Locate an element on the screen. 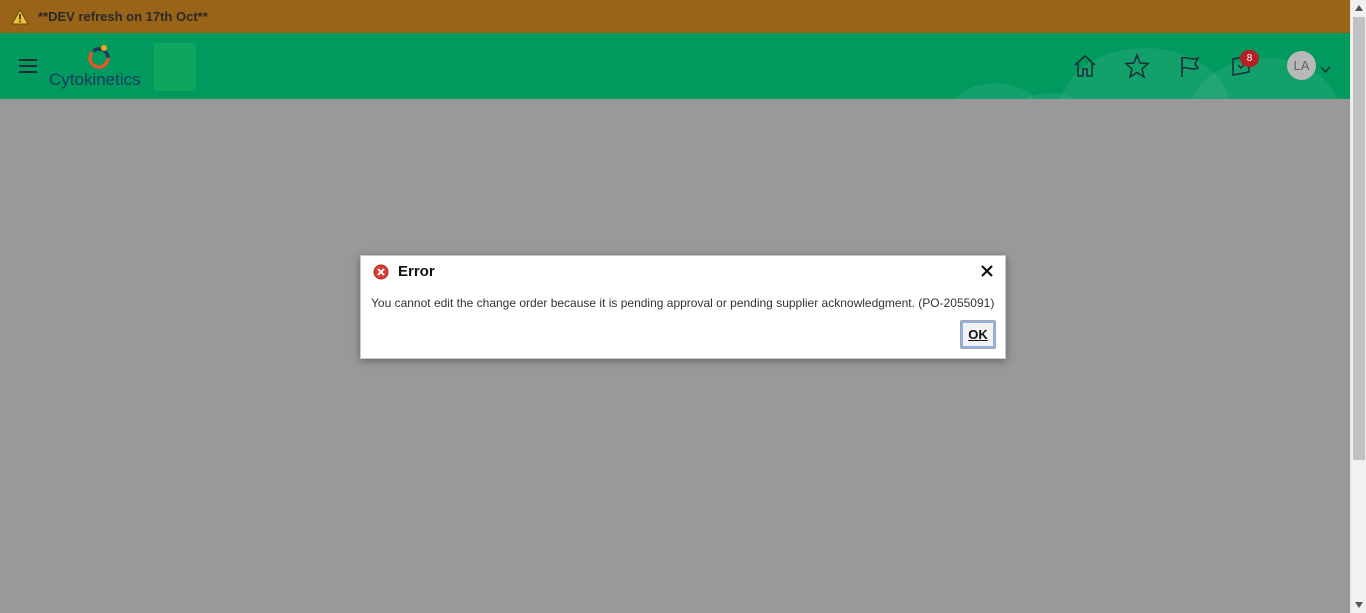  brand-name: Cytokinetics is located at coordinates (95, 79).